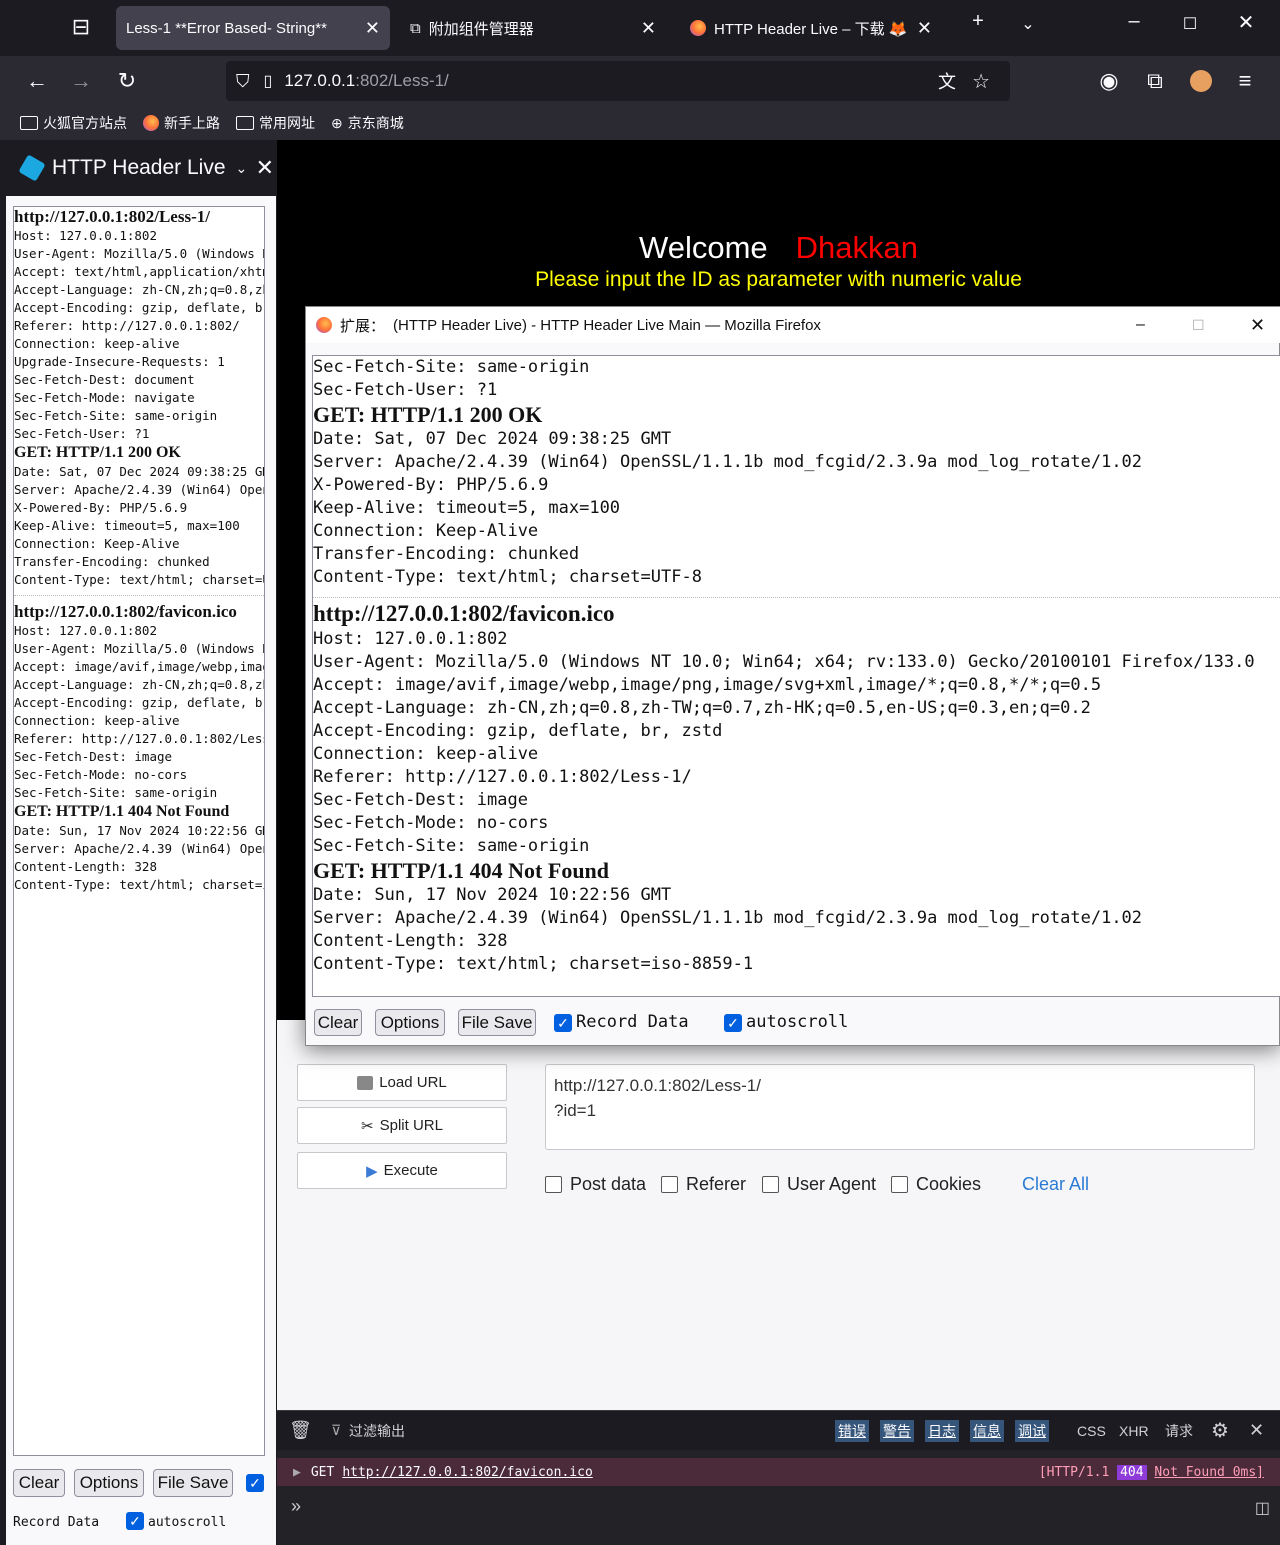 The height and width of the screenshot is (1545, 1280). What do you see at coordinates (367, 123) in the screenshot?
I see `bookmark-item: ⊕ 京东商城` at bounding box center [367, 123].